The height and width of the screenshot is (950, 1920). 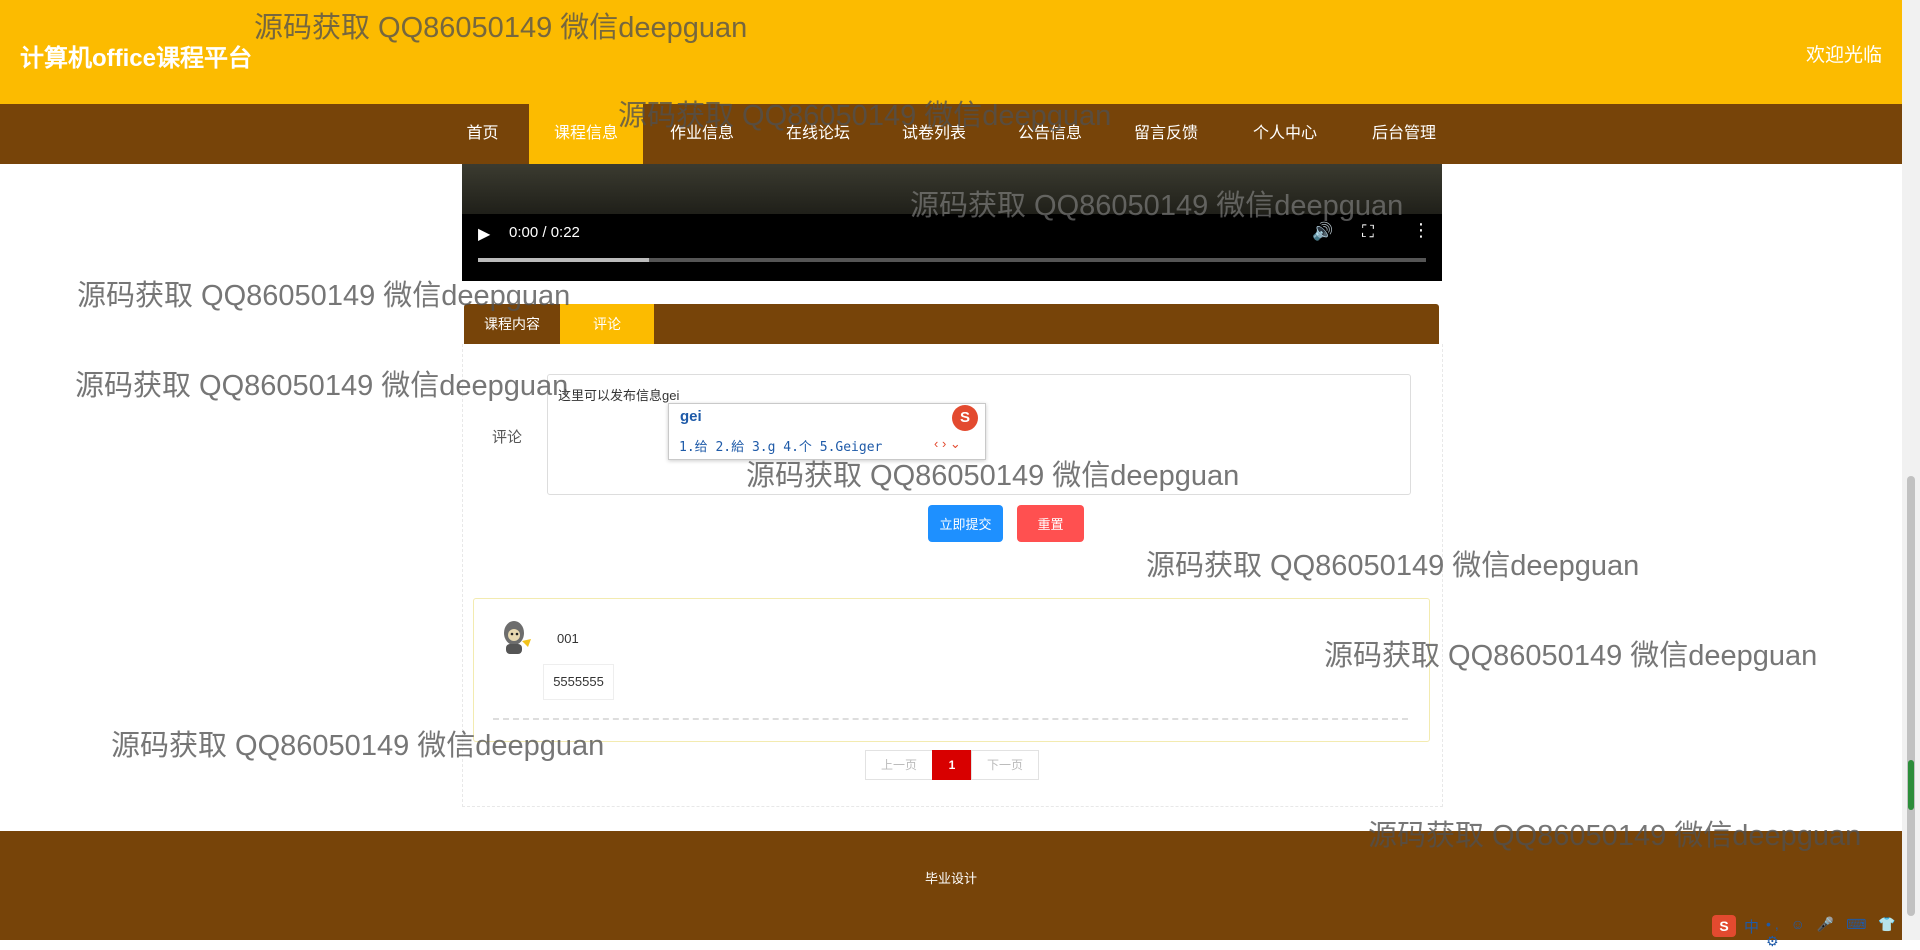 What do you see at coordinates (1751, 926) in the screenshot?
I see `input-language-indicator: 中` at bounding box center [1751, 926].